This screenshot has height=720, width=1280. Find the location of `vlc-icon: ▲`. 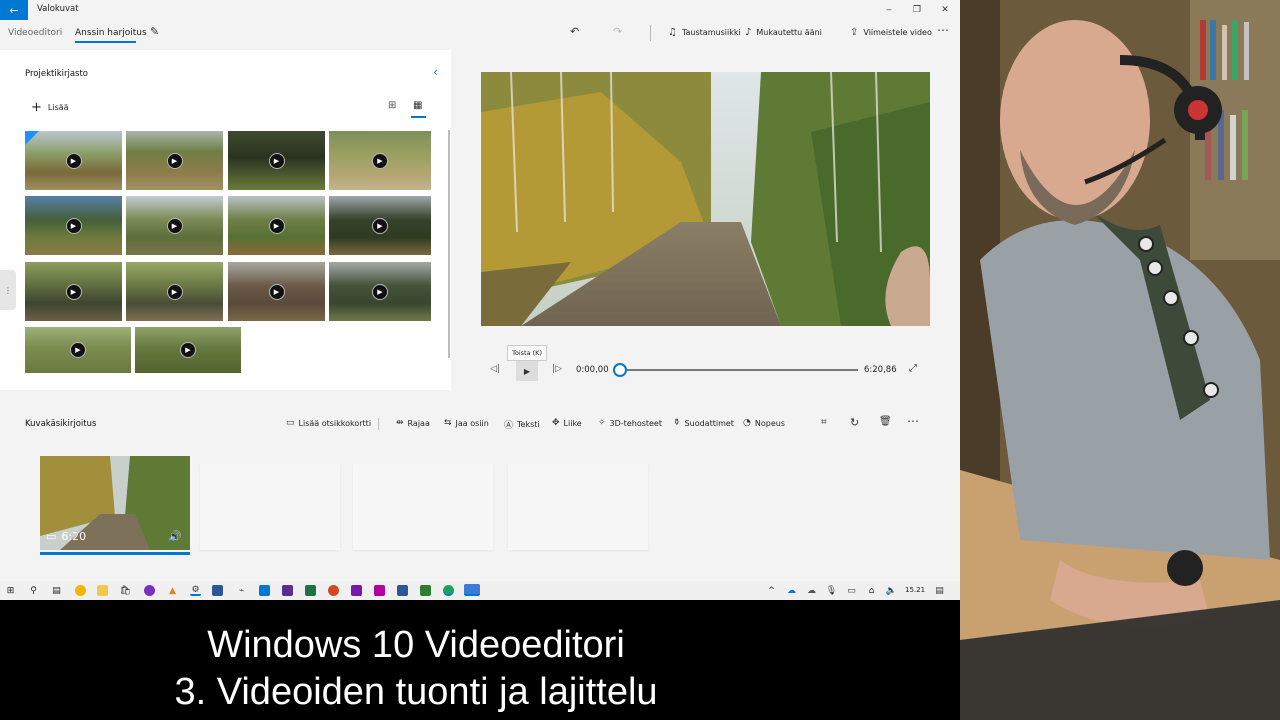

vlc-icon: ▲ is located at coordinates (172, 590).